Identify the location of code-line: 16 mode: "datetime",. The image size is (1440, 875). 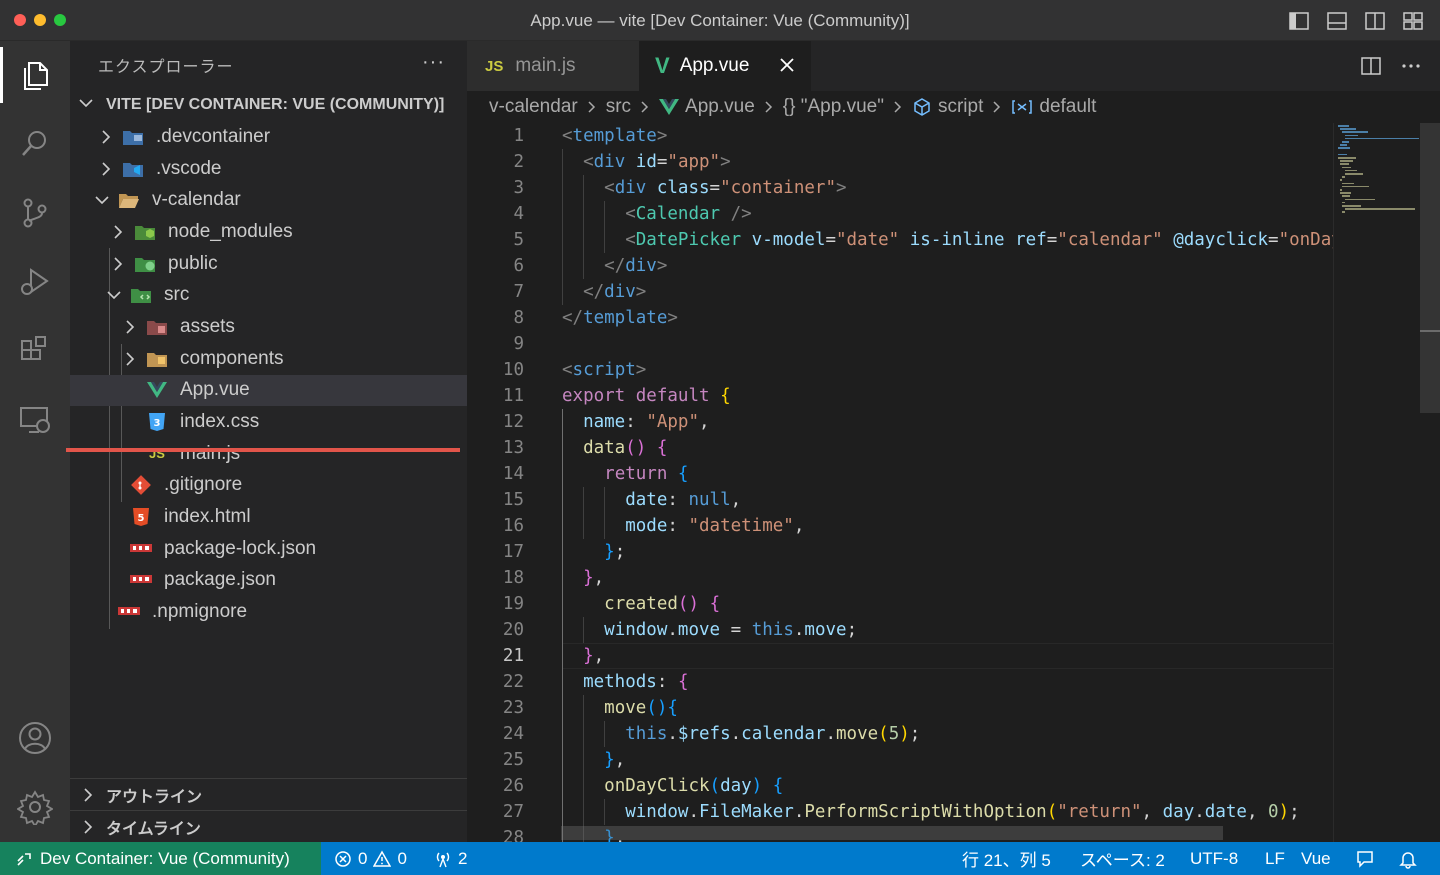
(900, 526).